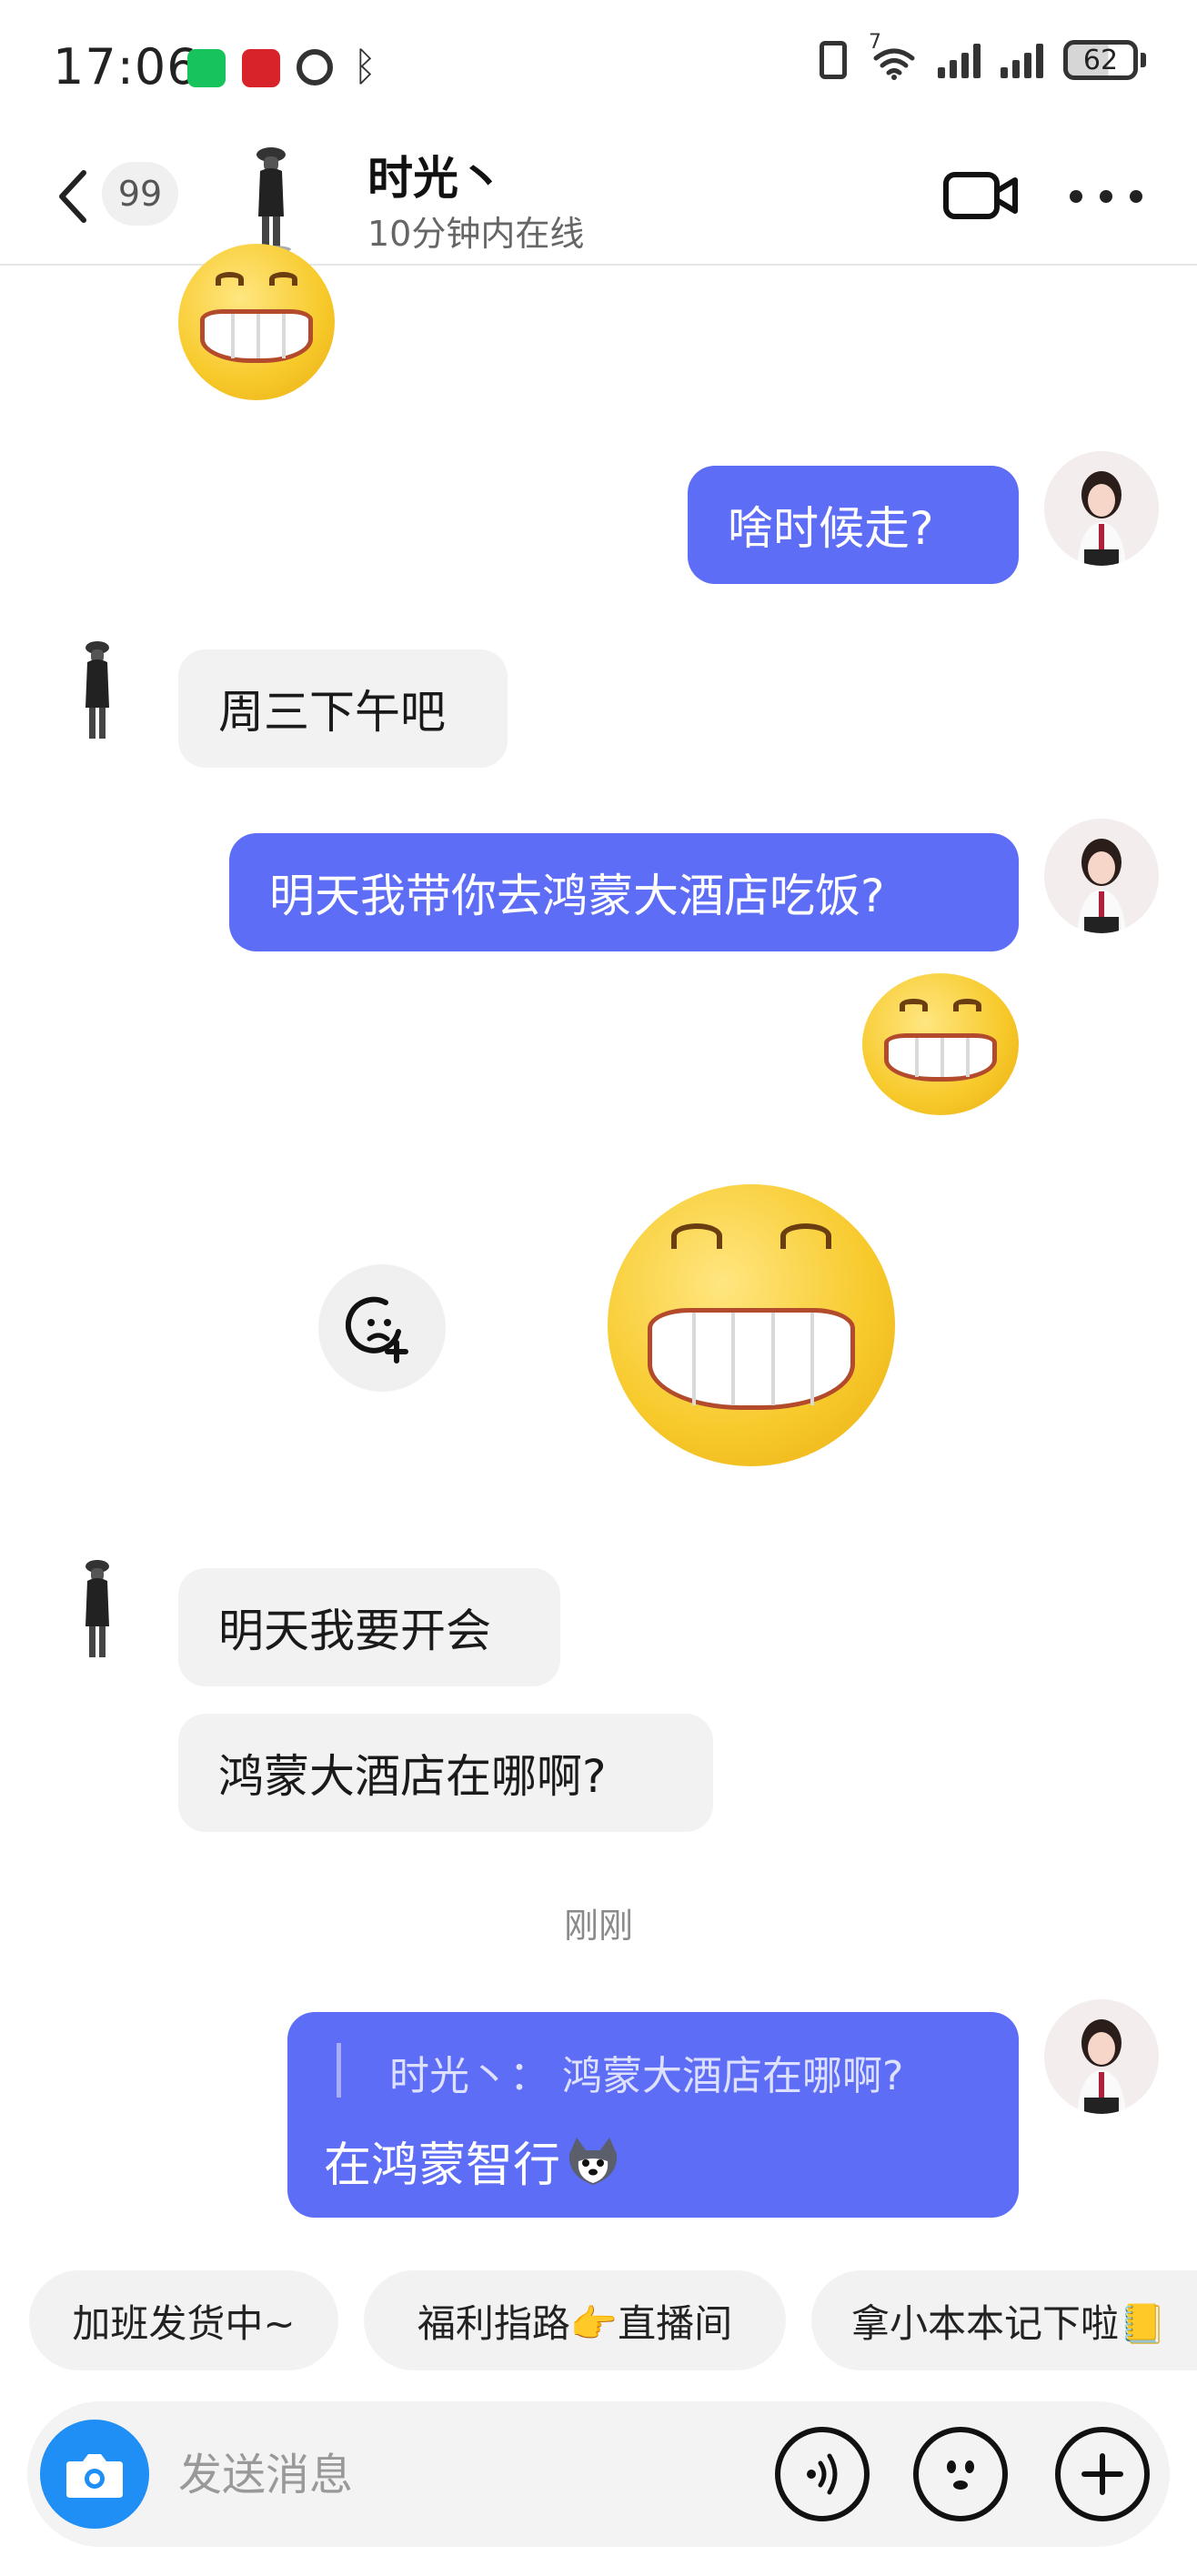  What do you see at coordinates (377, 1329) in the screenshot?
I see `add-sticker-icon` at bounding box center [377, 1329].